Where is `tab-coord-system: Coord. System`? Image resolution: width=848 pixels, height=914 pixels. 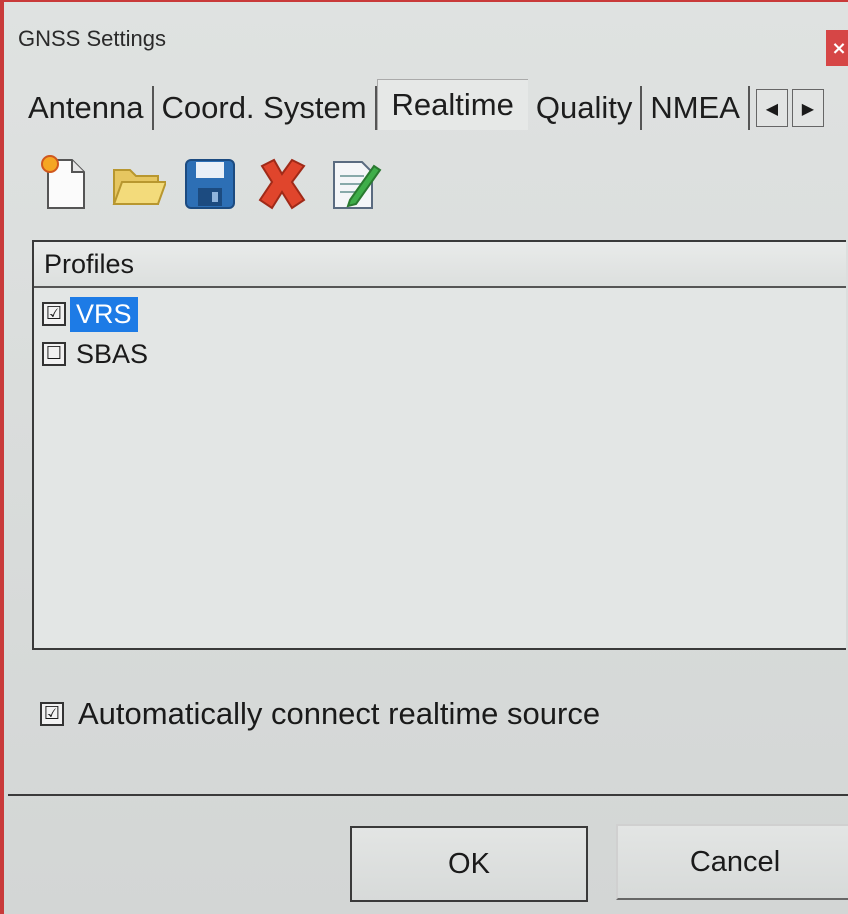
tab-coord-system: Coord. System is located at coordinates (265, 108).